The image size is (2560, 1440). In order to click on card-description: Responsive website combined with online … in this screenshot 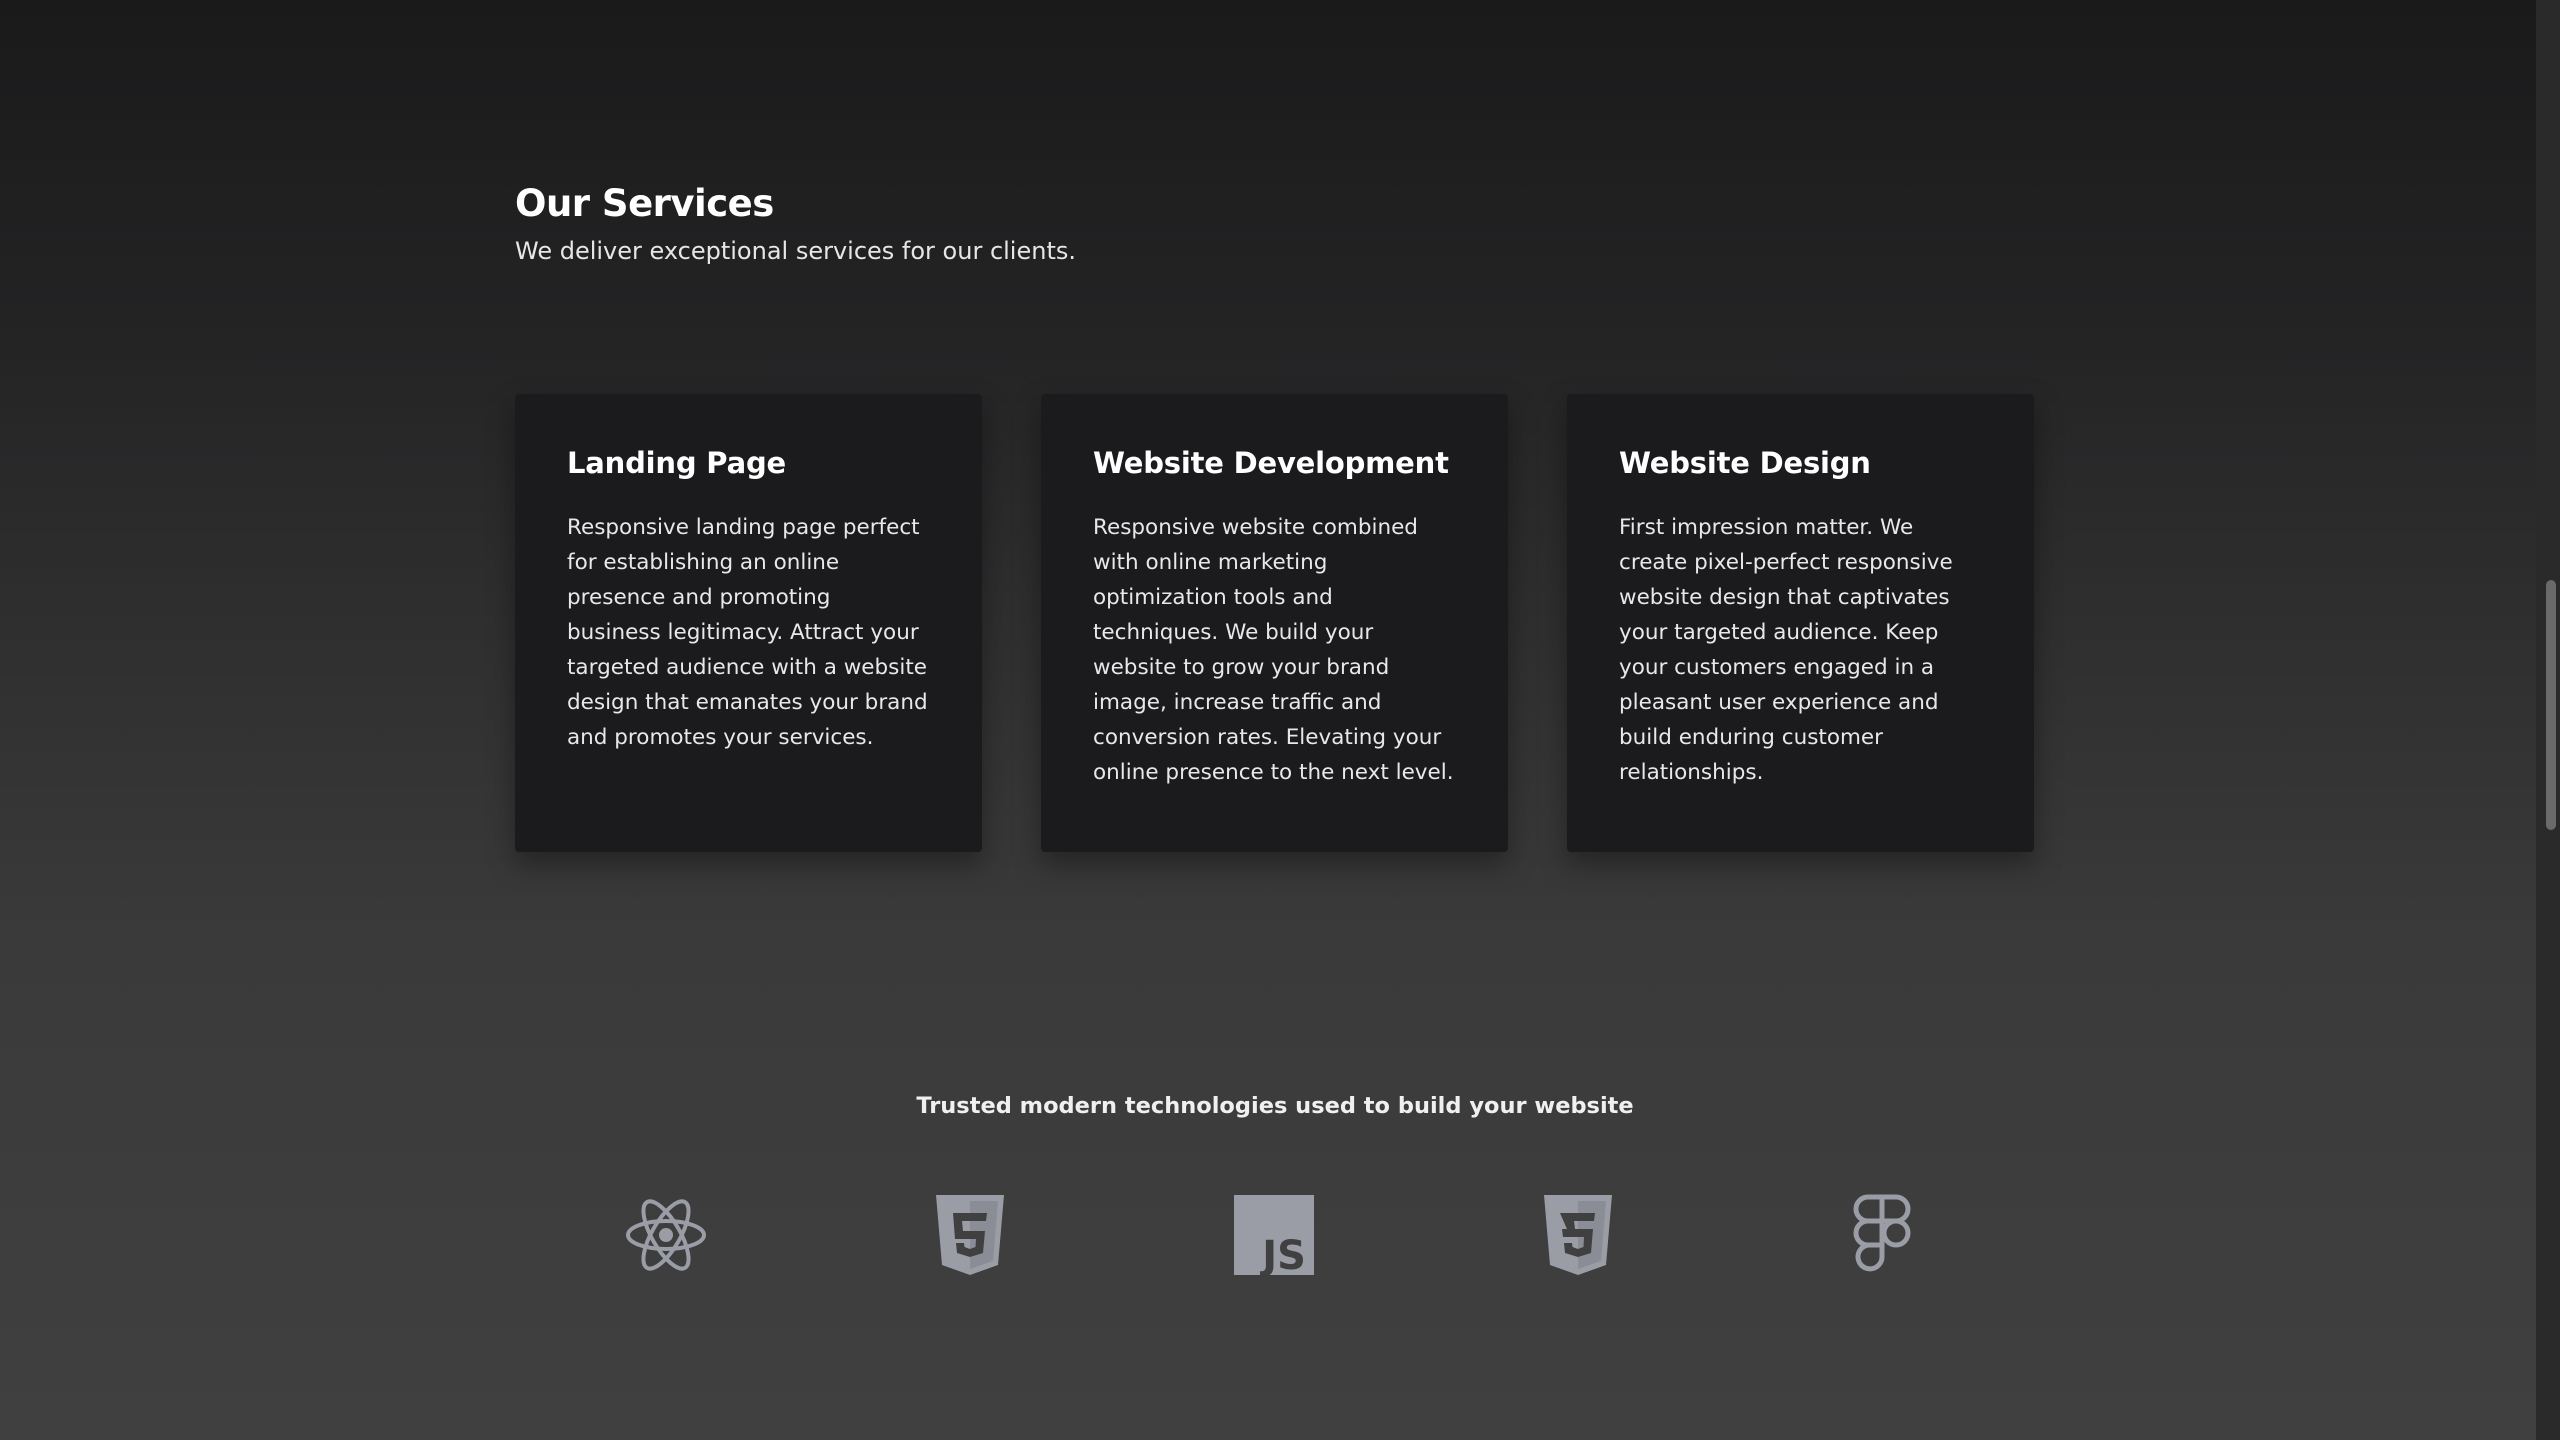, I will do `click(1273, 650)`.